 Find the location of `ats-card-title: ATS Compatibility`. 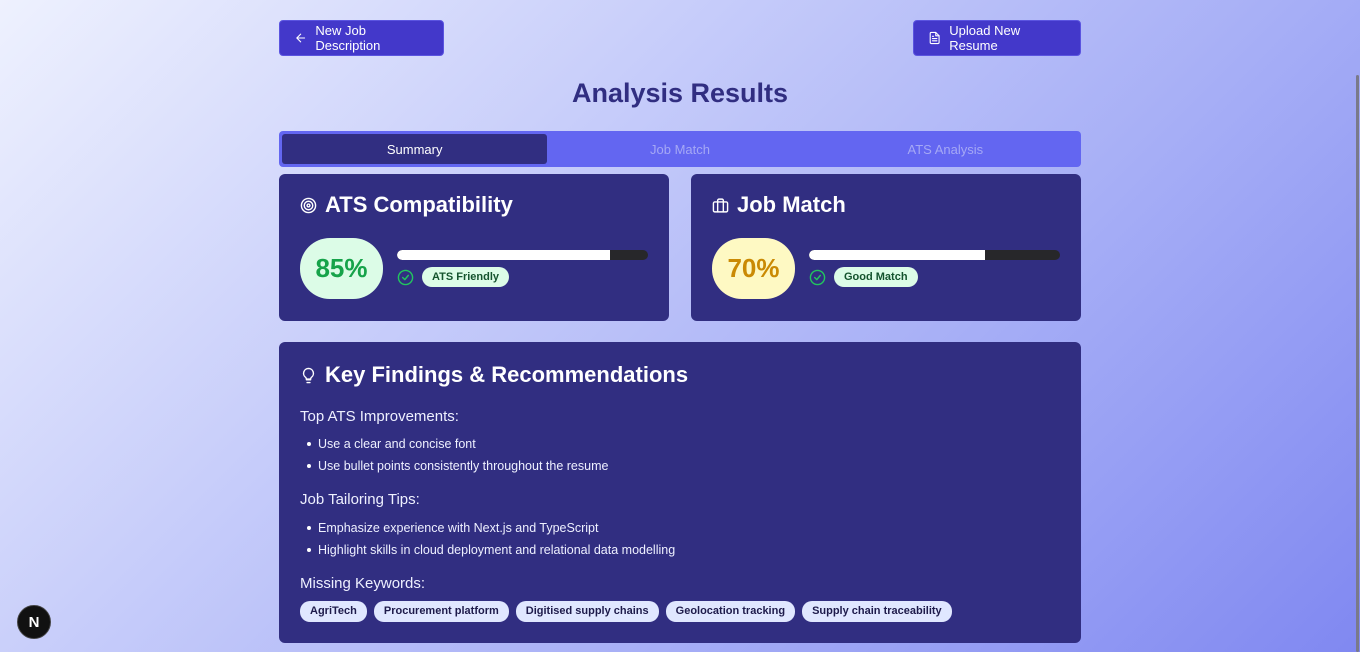

ats-card-title: ATS Compatibility is located at coordinates (419, 204).